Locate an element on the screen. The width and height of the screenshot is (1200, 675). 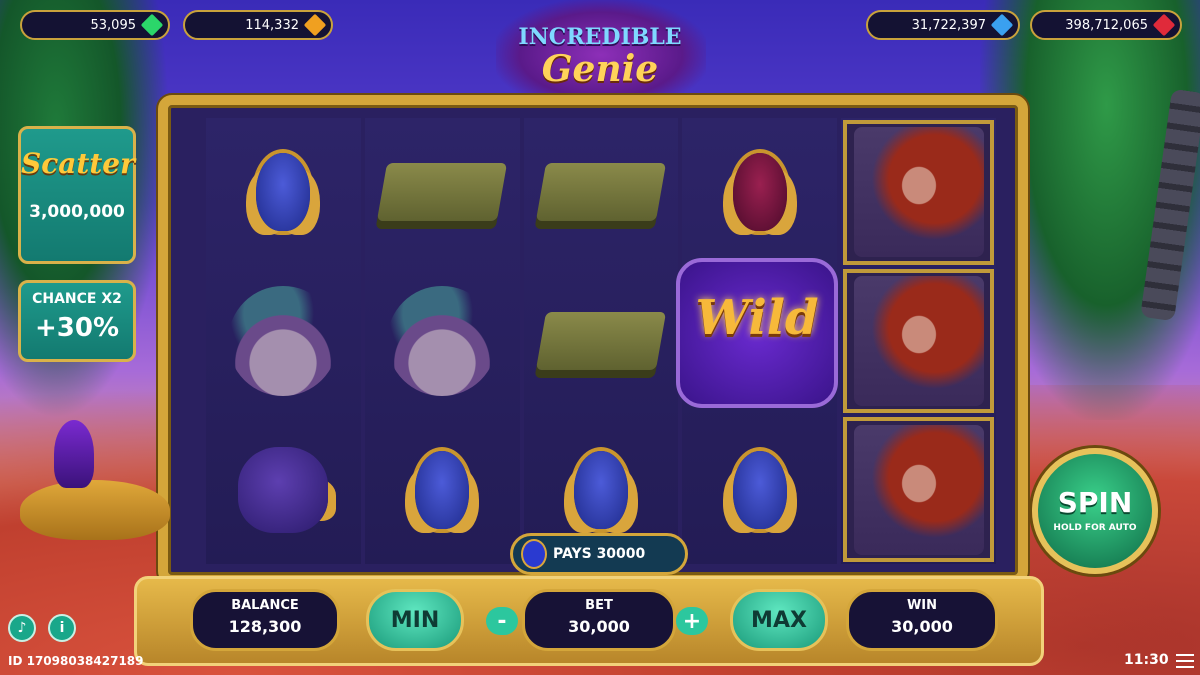
jackpot-value: 31,722,397 is located at coordinates (948, 25).